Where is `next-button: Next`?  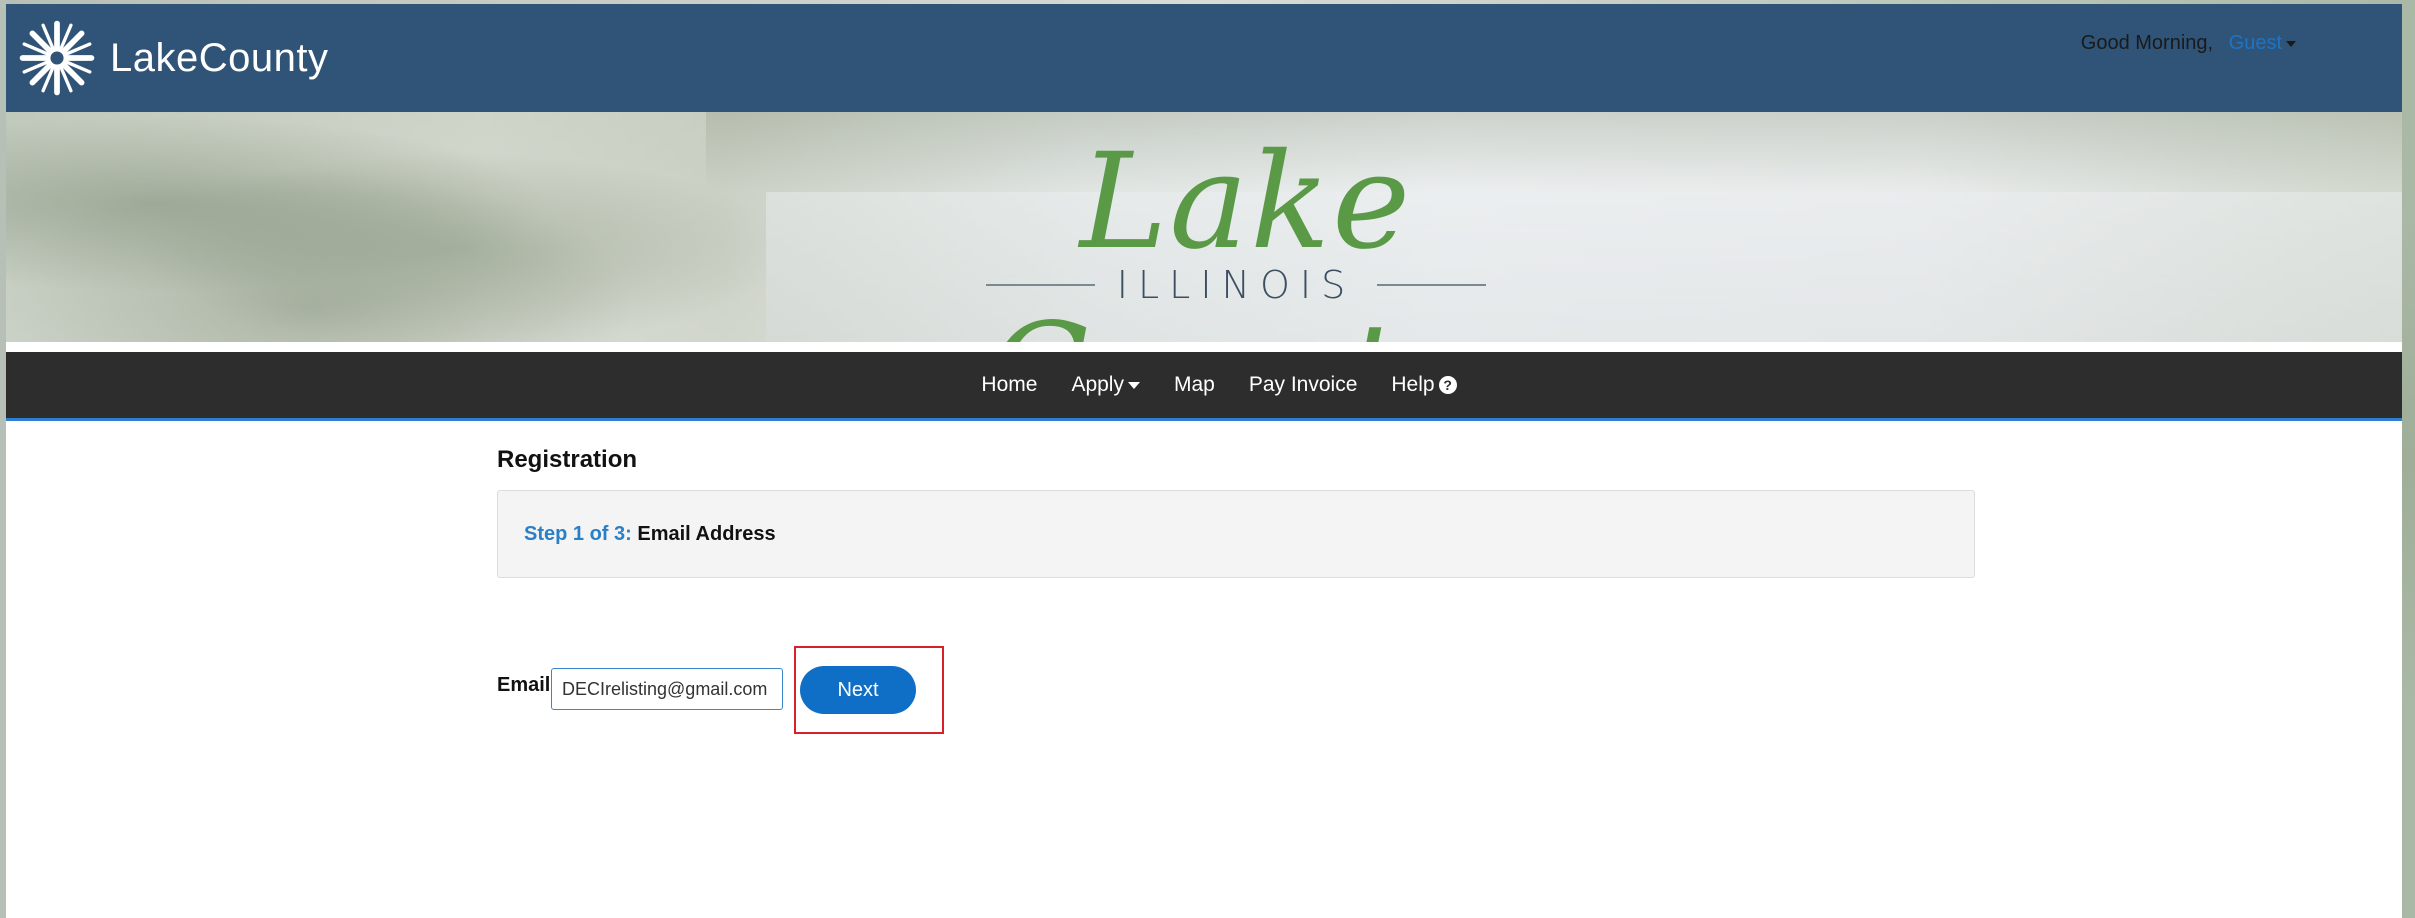
next-button: Next is located at coordinates (858, 690).